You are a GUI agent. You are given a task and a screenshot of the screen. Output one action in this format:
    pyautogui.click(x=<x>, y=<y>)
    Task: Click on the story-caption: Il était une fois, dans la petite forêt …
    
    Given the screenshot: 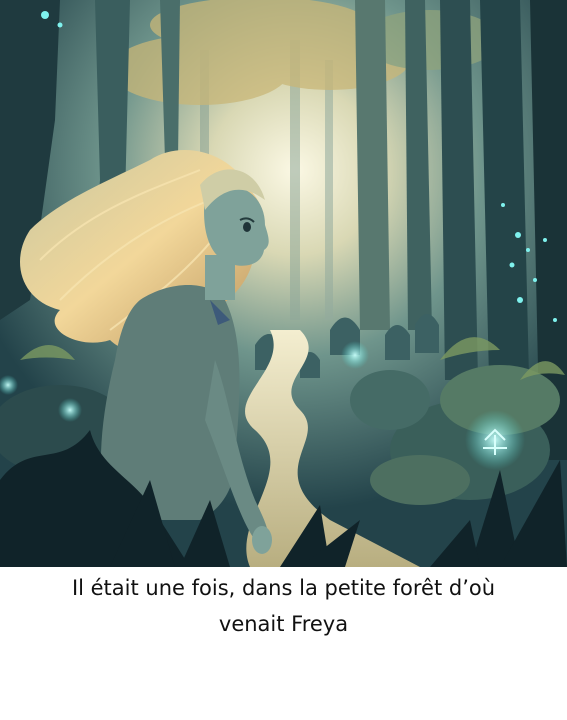 What is the action you would take?
    pyautogui.click(x=283, y=606)
    